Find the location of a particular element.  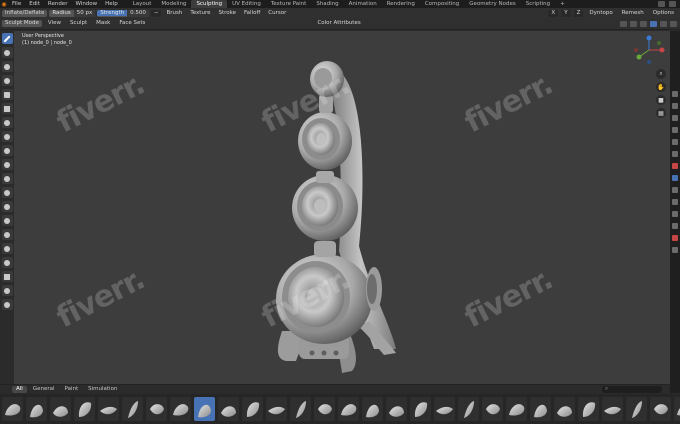

menu-view: View is located at coordinates (54, 23).